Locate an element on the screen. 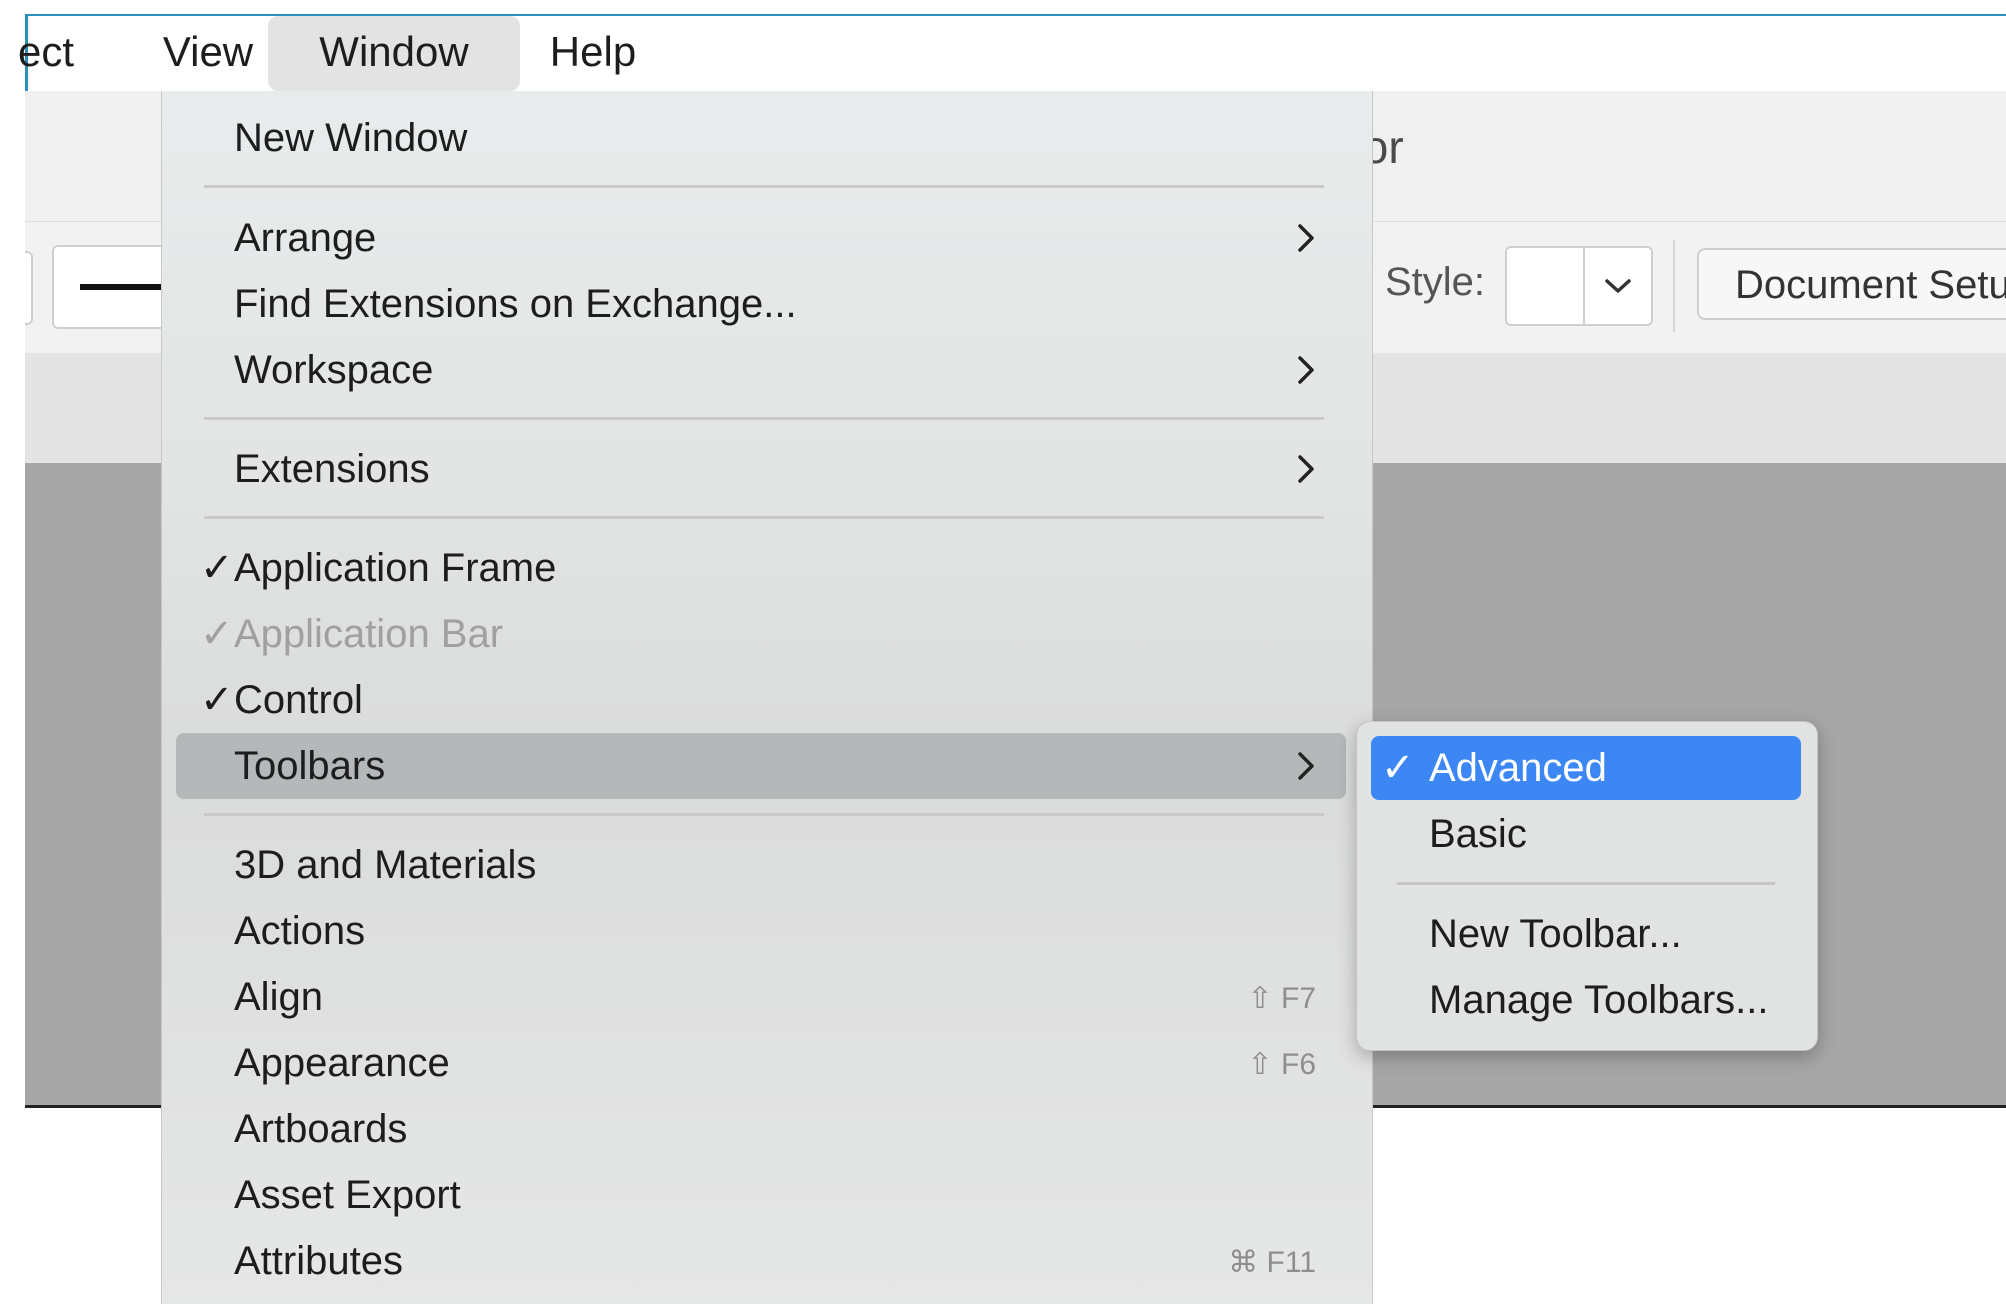 Image resolution: width=2006 pixels, height=1304 pixels. menu-item-align: Align ⇧ F7 is located at coordinates (761, 997).